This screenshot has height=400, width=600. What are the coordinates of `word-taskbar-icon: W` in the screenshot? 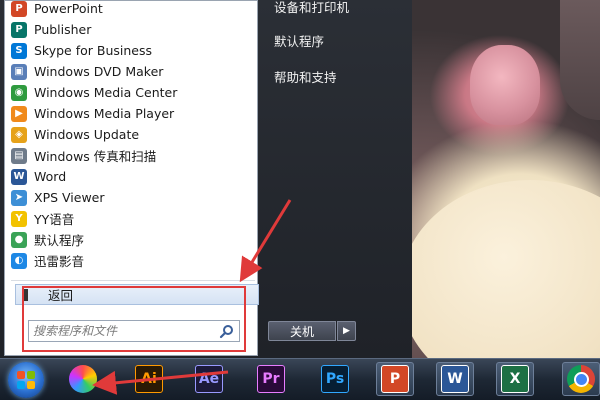 It's located at (455, 379).